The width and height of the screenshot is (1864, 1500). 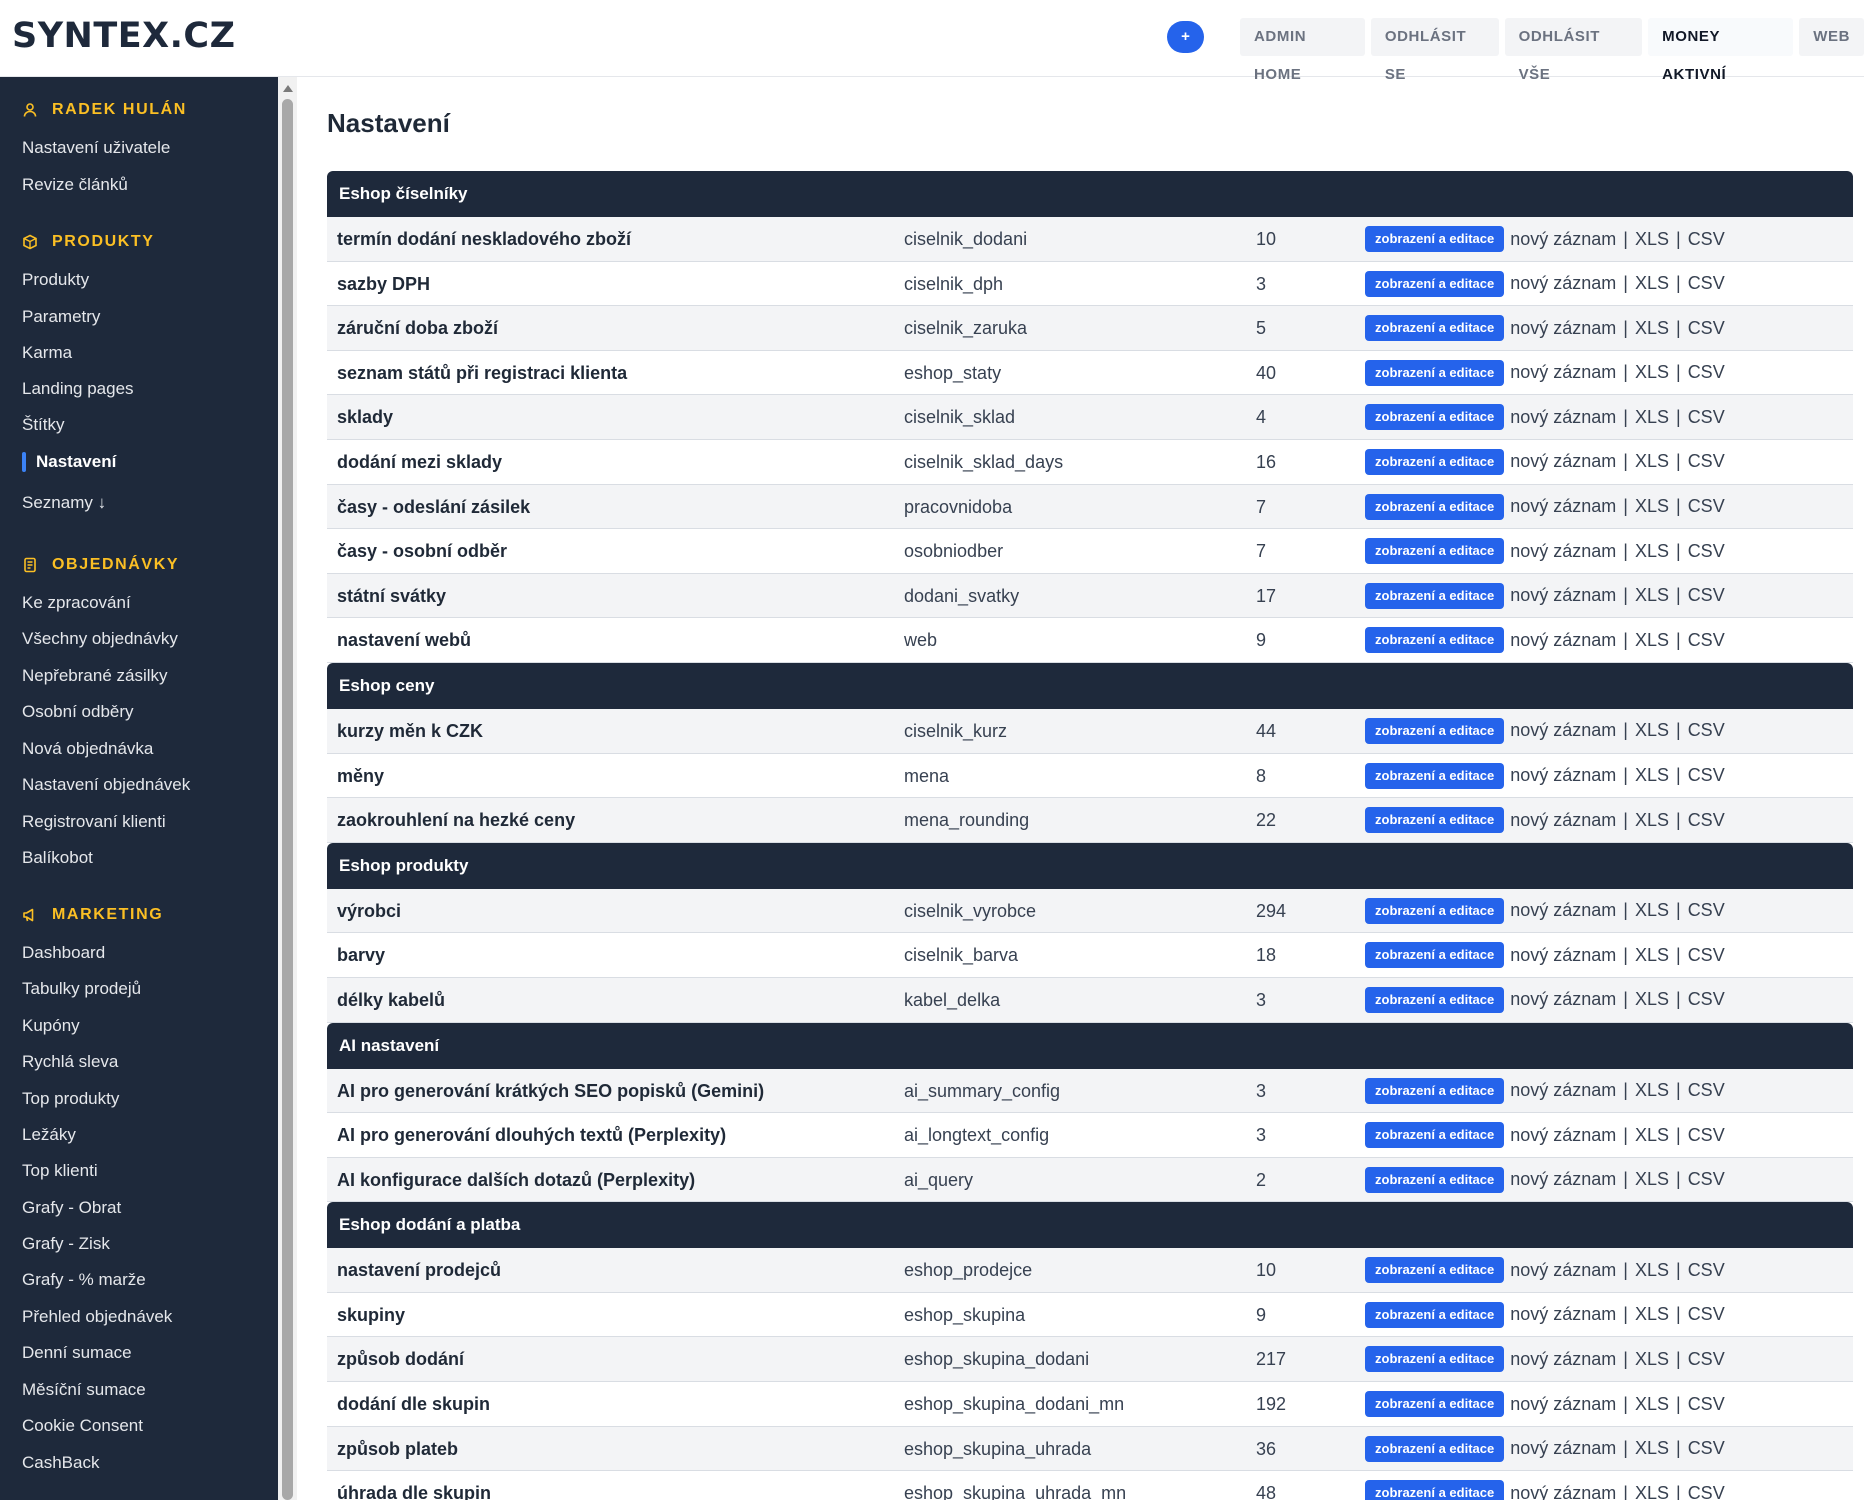 What do you see at coordinates (75, 185) in the screenshot?
I see `sidebar-item-revize-clanku: Revize článků` at bounding box center [75, 185].